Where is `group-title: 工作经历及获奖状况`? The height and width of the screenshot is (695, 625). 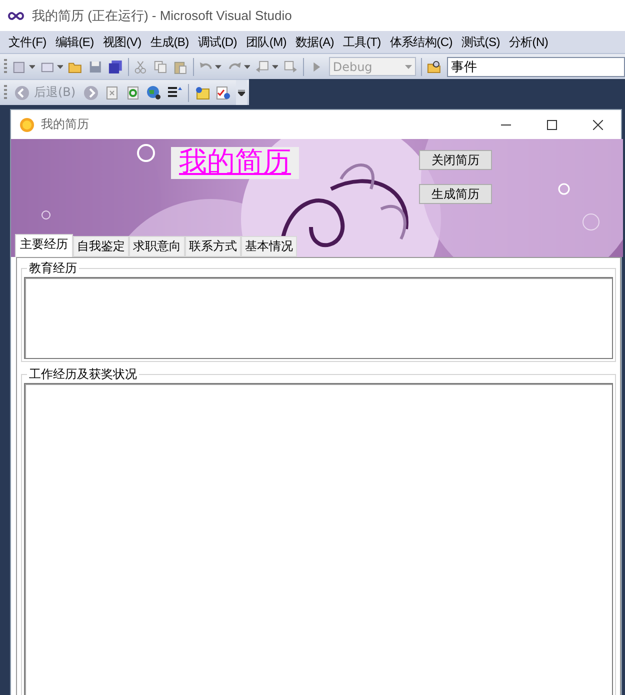
group-title: 工作经历及获奖状况 is located at coordinates (83, 374).